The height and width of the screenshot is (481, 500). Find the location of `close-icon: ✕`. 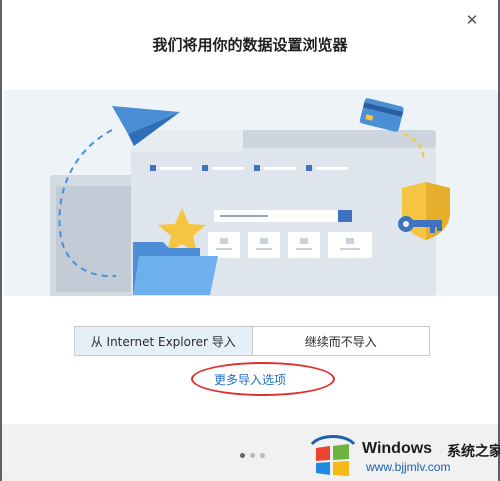

close-icon: ✕ is located at coordinates (472, 20).